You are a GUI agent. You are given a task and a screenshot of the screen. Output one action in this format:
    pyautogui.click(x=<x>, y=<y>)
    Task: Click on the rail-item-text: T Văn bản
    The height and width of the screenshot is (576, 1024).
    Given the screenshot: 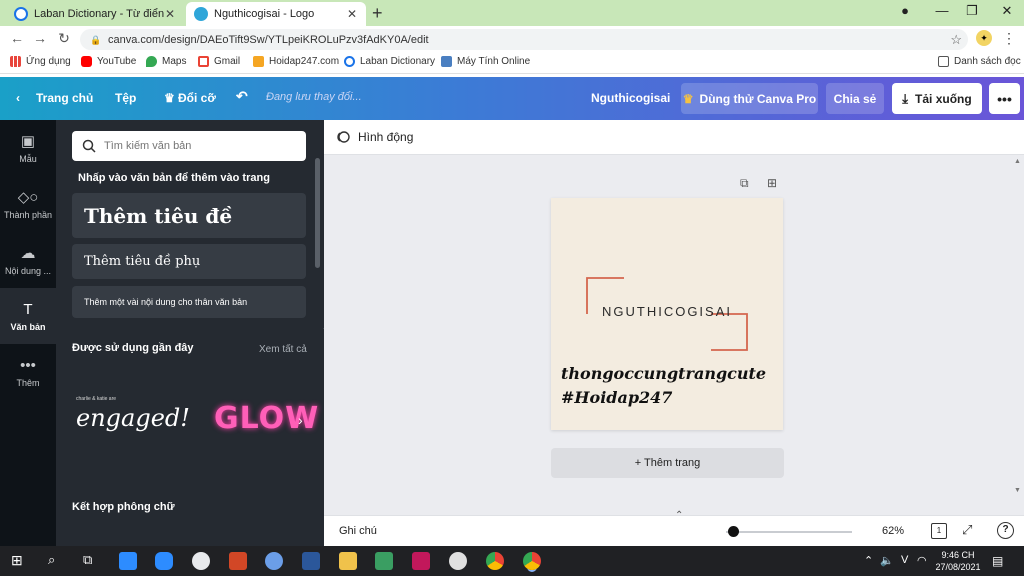 What is the action you would take?
    pyautogui.click(x=28, y=316)
    